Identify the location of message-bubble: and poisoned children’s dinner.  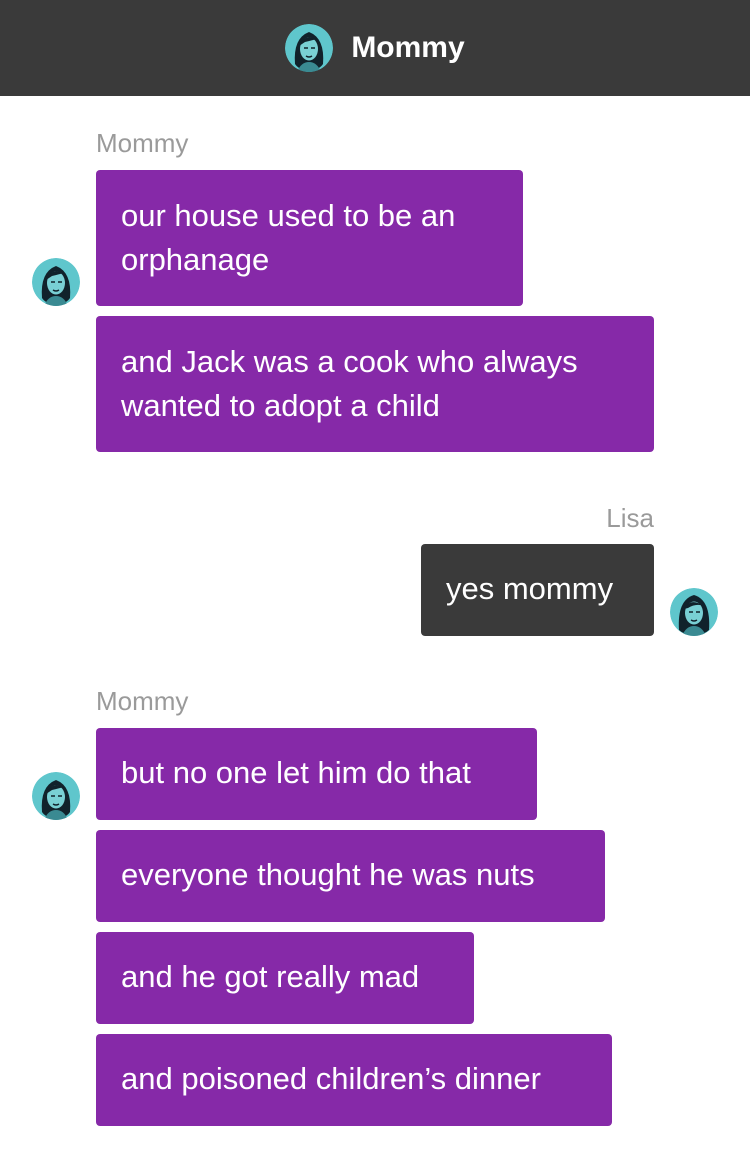
(354, 1080).